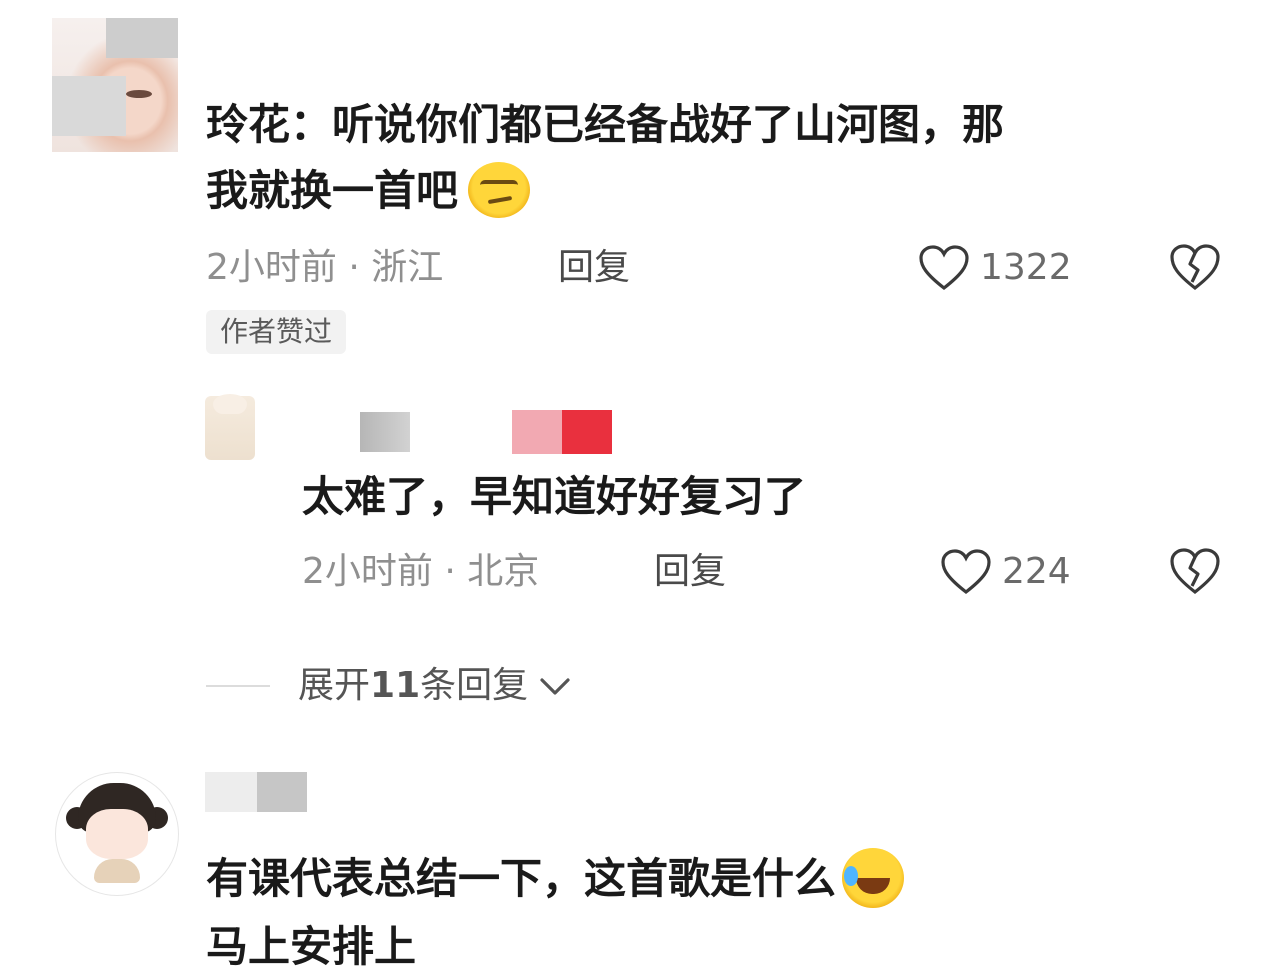 Image resolution: width=1280 pixels, height=976 pixels. I want to click on comment-2-dislike-button, so click(1195, 573).